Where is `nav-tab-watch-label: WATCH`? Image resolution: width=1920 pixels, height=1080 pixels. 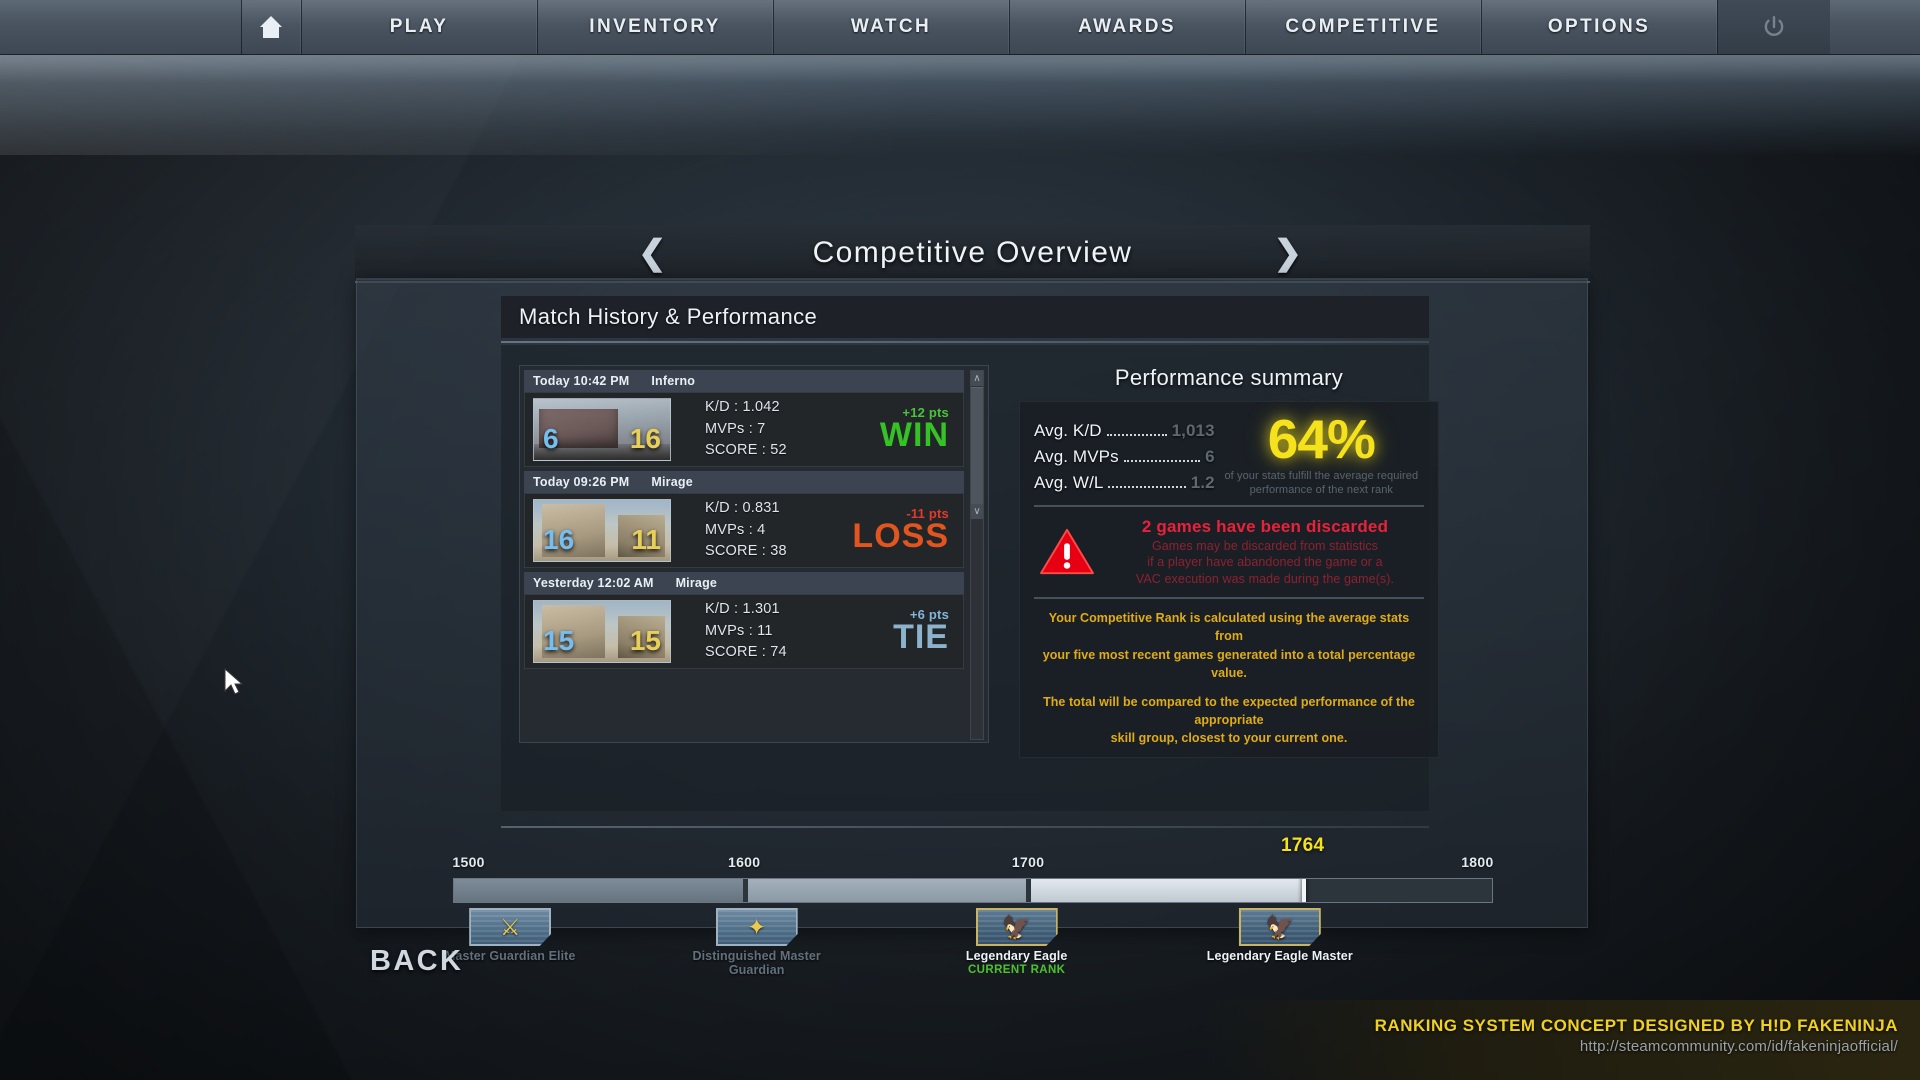
nav-tab-watch-label: WATCH is located at coordinates (891, 26).